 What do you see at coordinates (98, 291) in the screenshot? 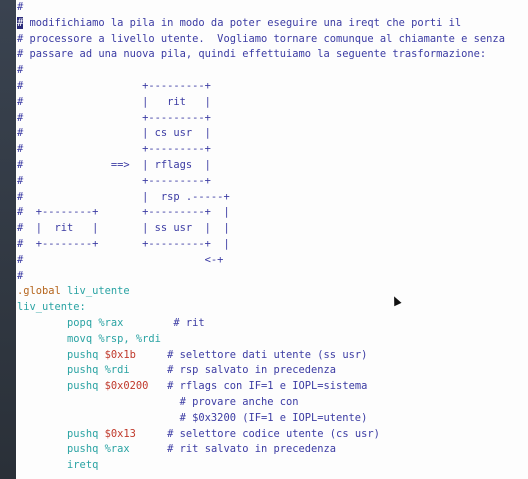
I see `code-token-label: liv_utente` at bounding box center [98, 291].